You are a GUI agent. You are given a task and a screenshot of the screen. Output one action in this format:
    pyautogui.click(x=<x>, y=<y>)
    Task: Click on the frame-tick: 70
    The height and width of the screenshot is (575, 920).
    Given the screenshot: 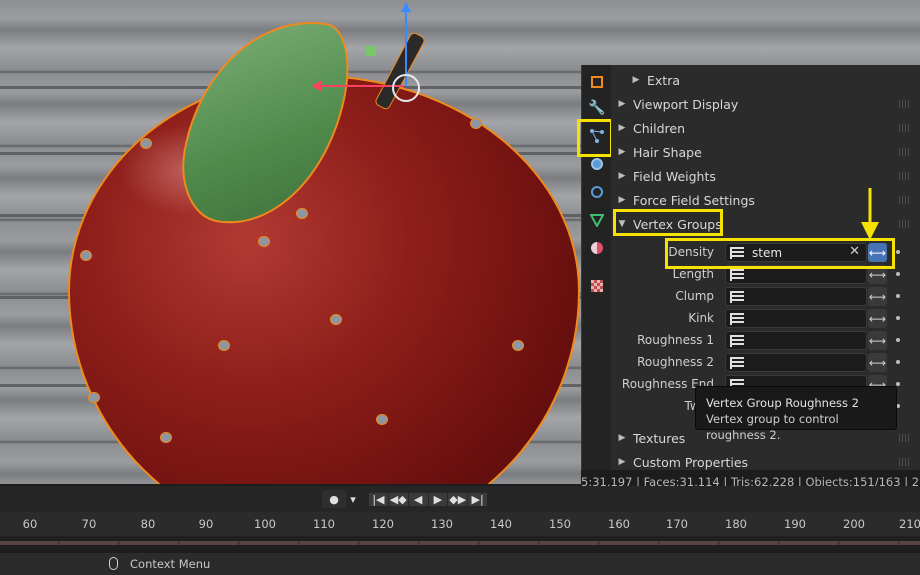 What is the action you would take?
    pyautogui.click(x=89, y=524)
    